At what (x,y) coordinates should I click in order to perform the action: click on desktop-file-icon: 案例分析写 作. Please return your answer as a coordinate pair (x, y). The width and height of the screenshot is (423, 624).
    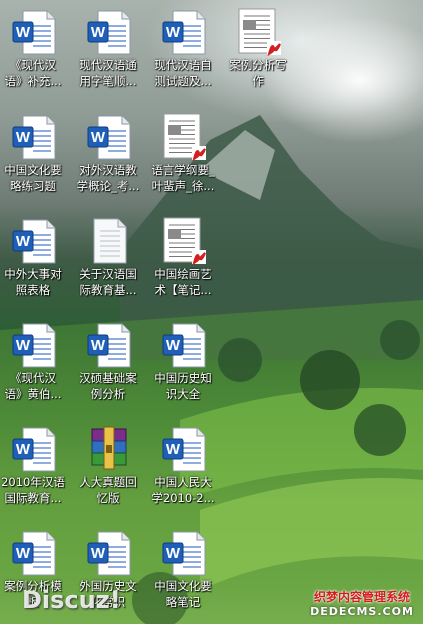
    Looking at the image, I should click on (258, 53).